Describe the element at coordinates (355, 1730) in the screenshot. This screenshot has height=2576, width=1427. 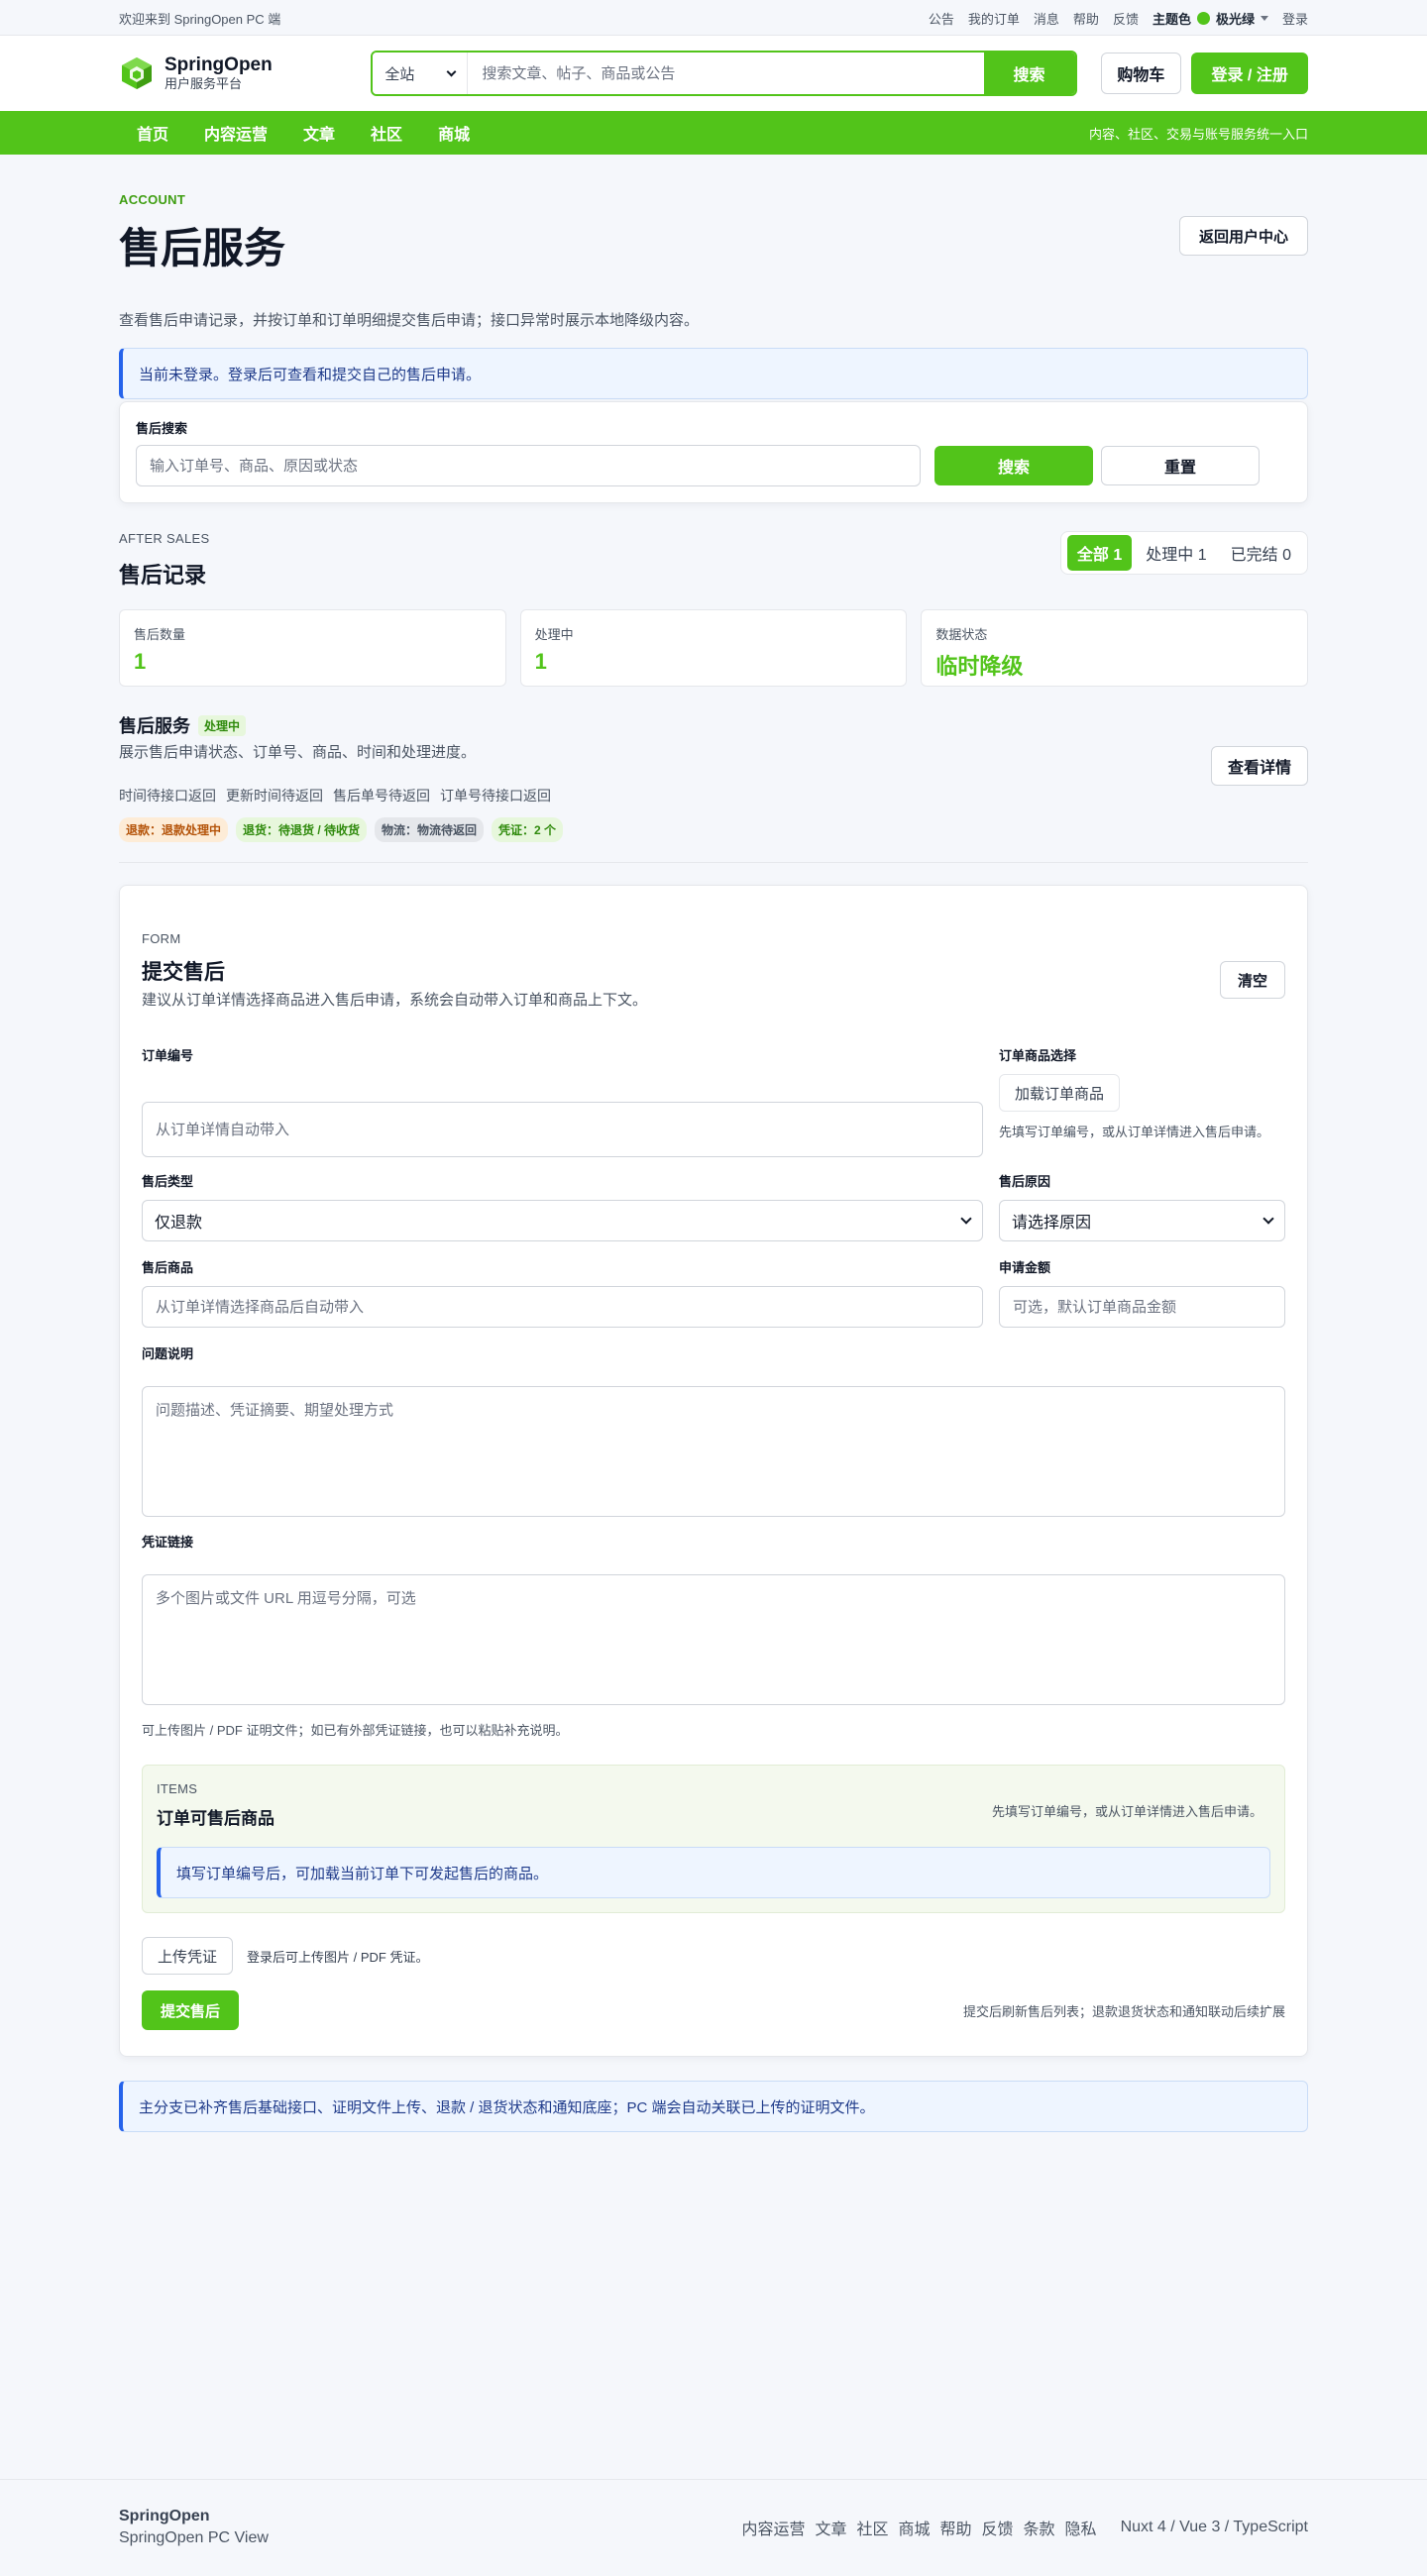
I see `proof-hint: 可上传图片 / PDF 证明文件；如已有外部凭证链接，也可以粘贴补充说明。` at that location.